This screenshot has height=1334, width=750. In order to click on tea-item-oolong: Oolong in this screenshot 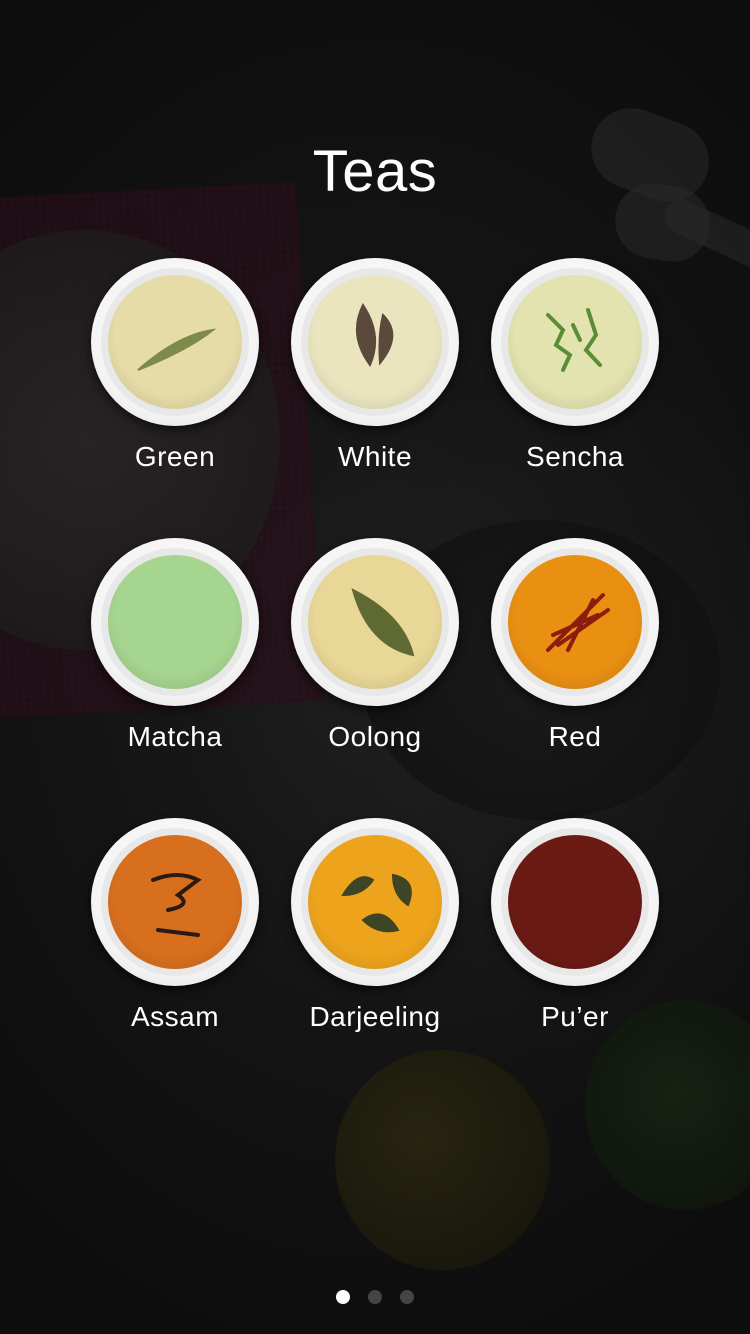, I will do `click(375, 678)`.